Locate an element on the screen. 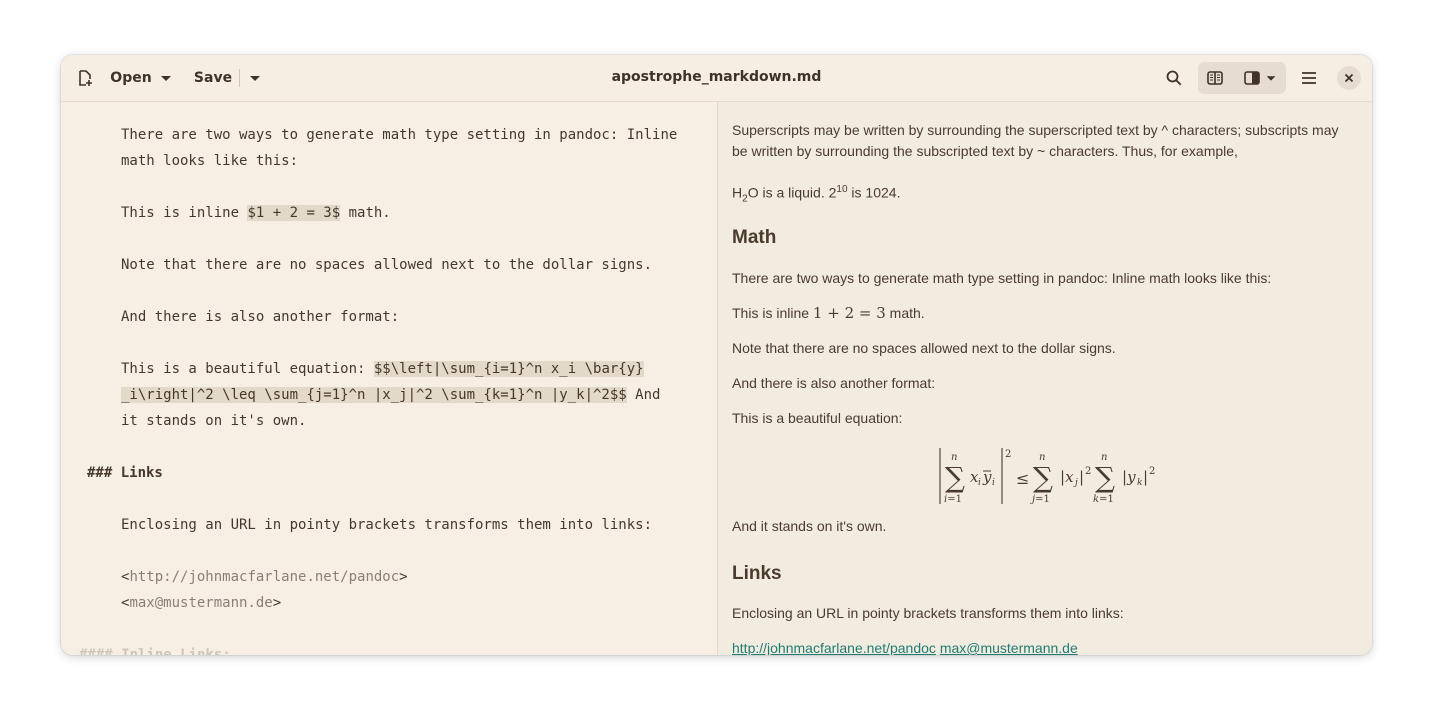  chevron-down-icon is located at coordinates (1271, 78).